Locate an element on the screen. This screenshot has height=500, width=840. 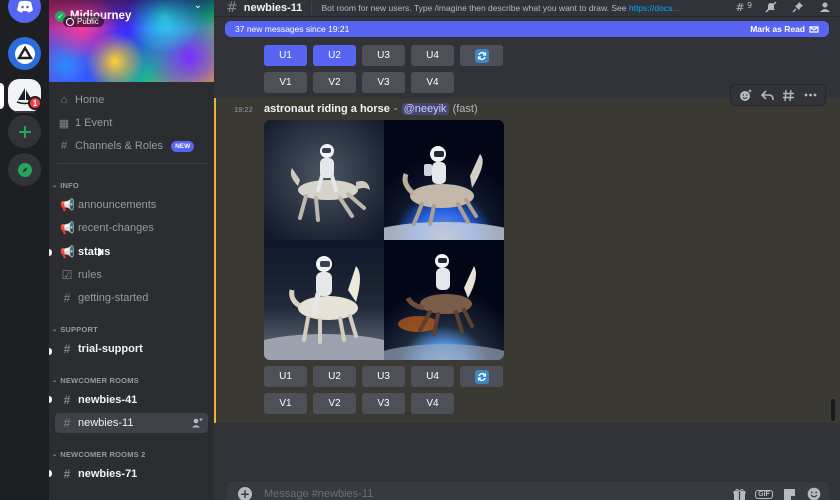
server-icon-delta is located at coordinates (24, 53).